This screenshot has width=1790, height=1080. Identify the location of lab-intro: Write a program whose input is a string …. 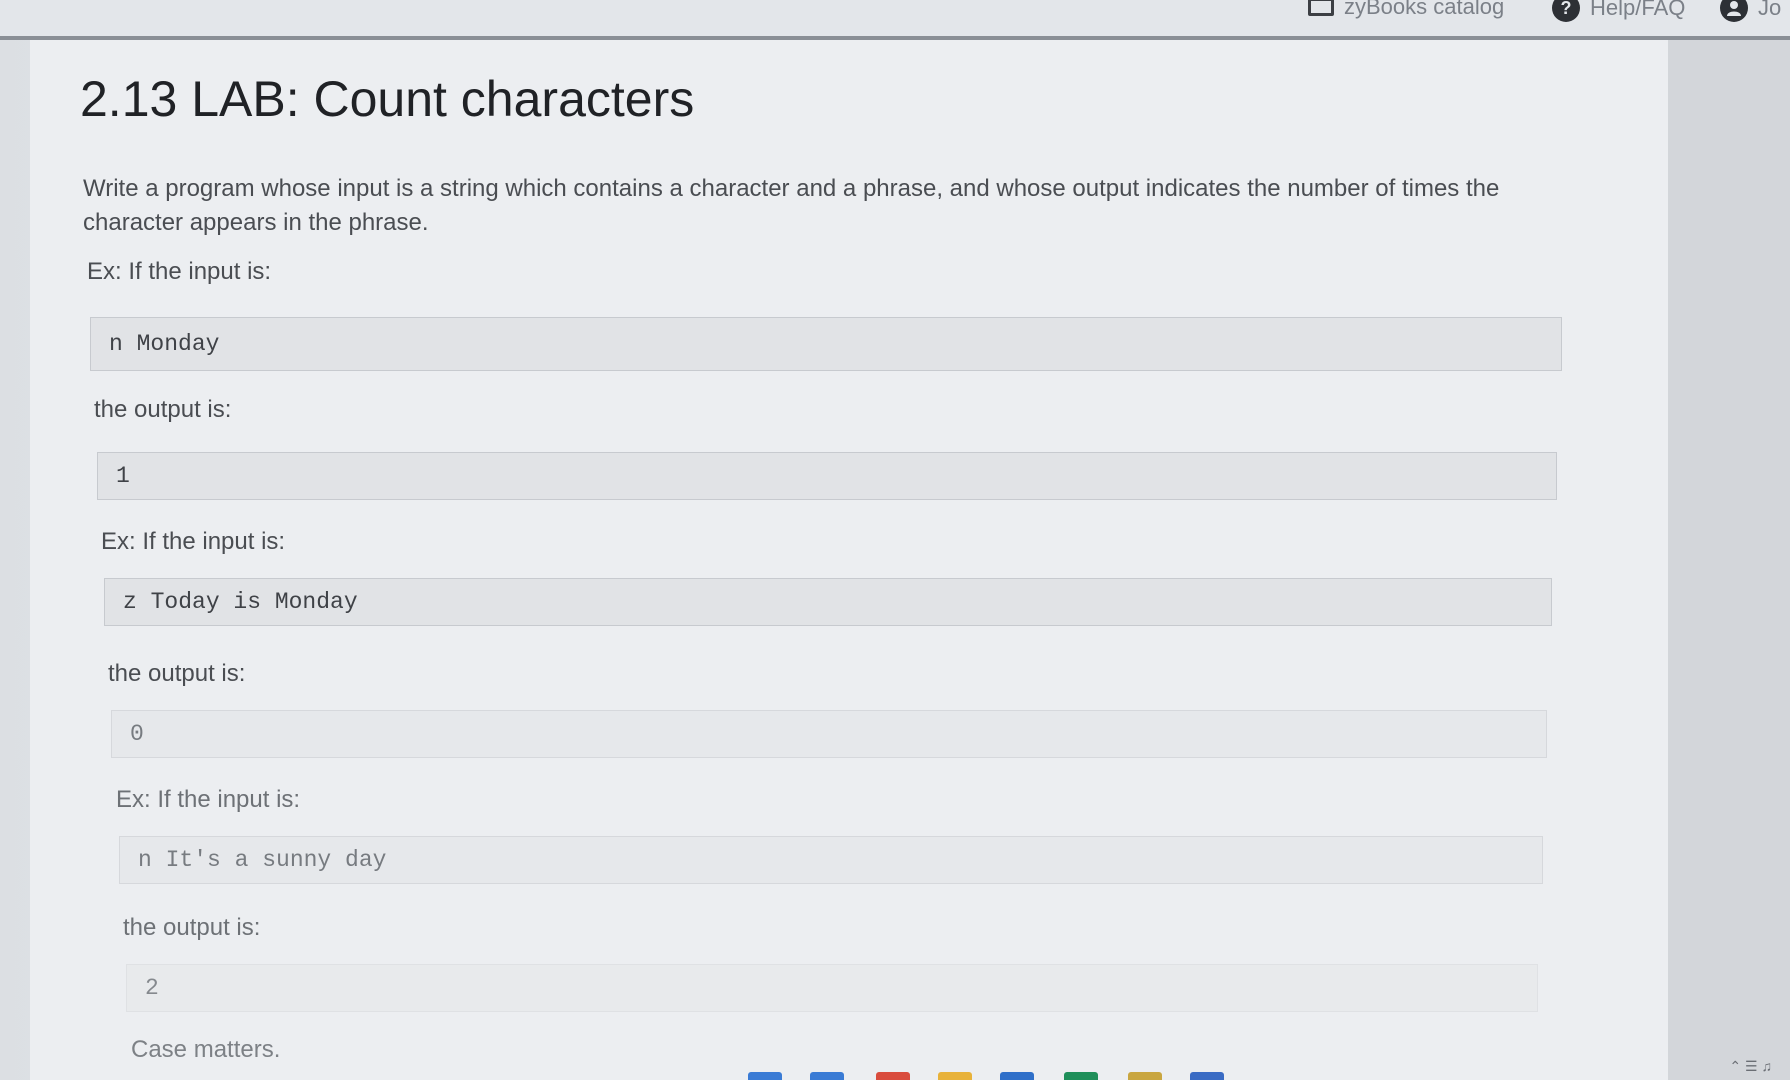
(791, 205).